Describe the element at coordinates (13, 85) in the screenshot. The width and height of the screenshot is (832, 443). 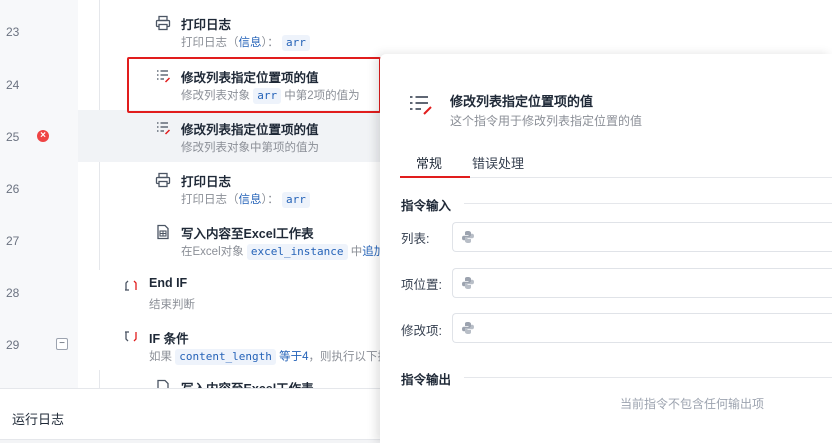
I see `line-number: 24` at that location.